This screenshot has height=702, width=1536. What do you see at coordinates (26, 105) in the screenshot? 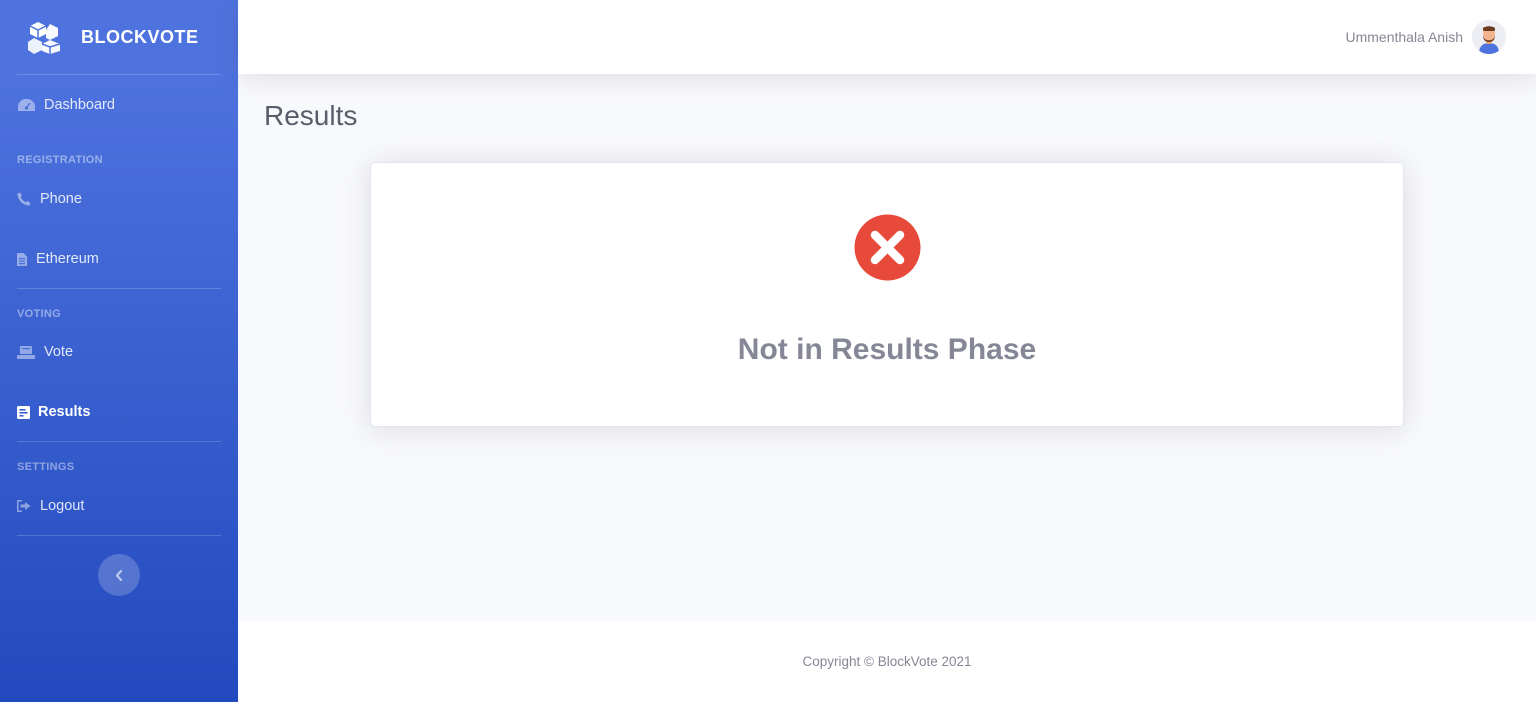
I see `tachometer-icon` at bounding box center [26, 105].